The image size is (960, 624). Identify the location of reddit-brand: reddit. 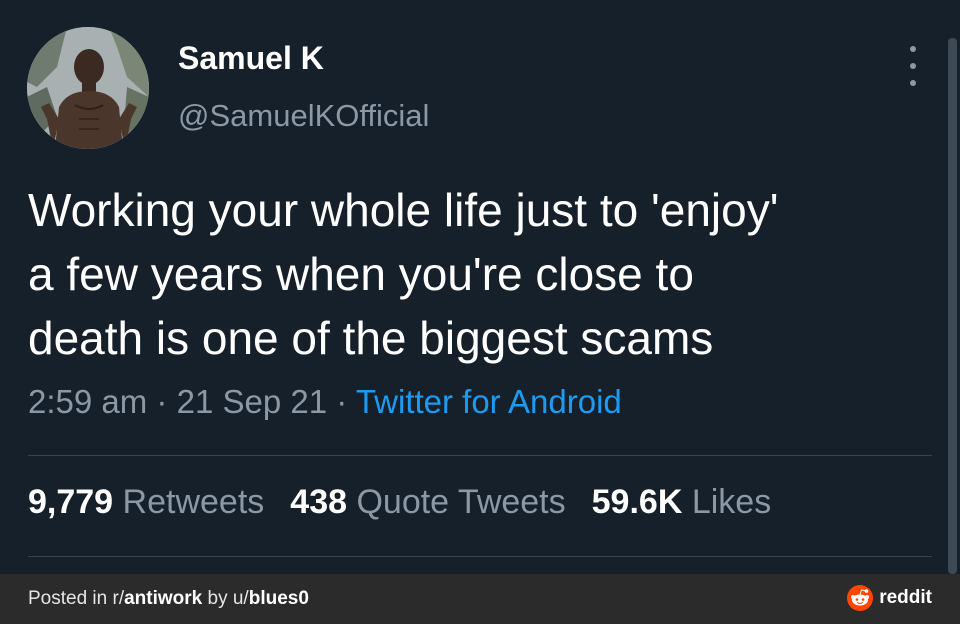
(889, 598).